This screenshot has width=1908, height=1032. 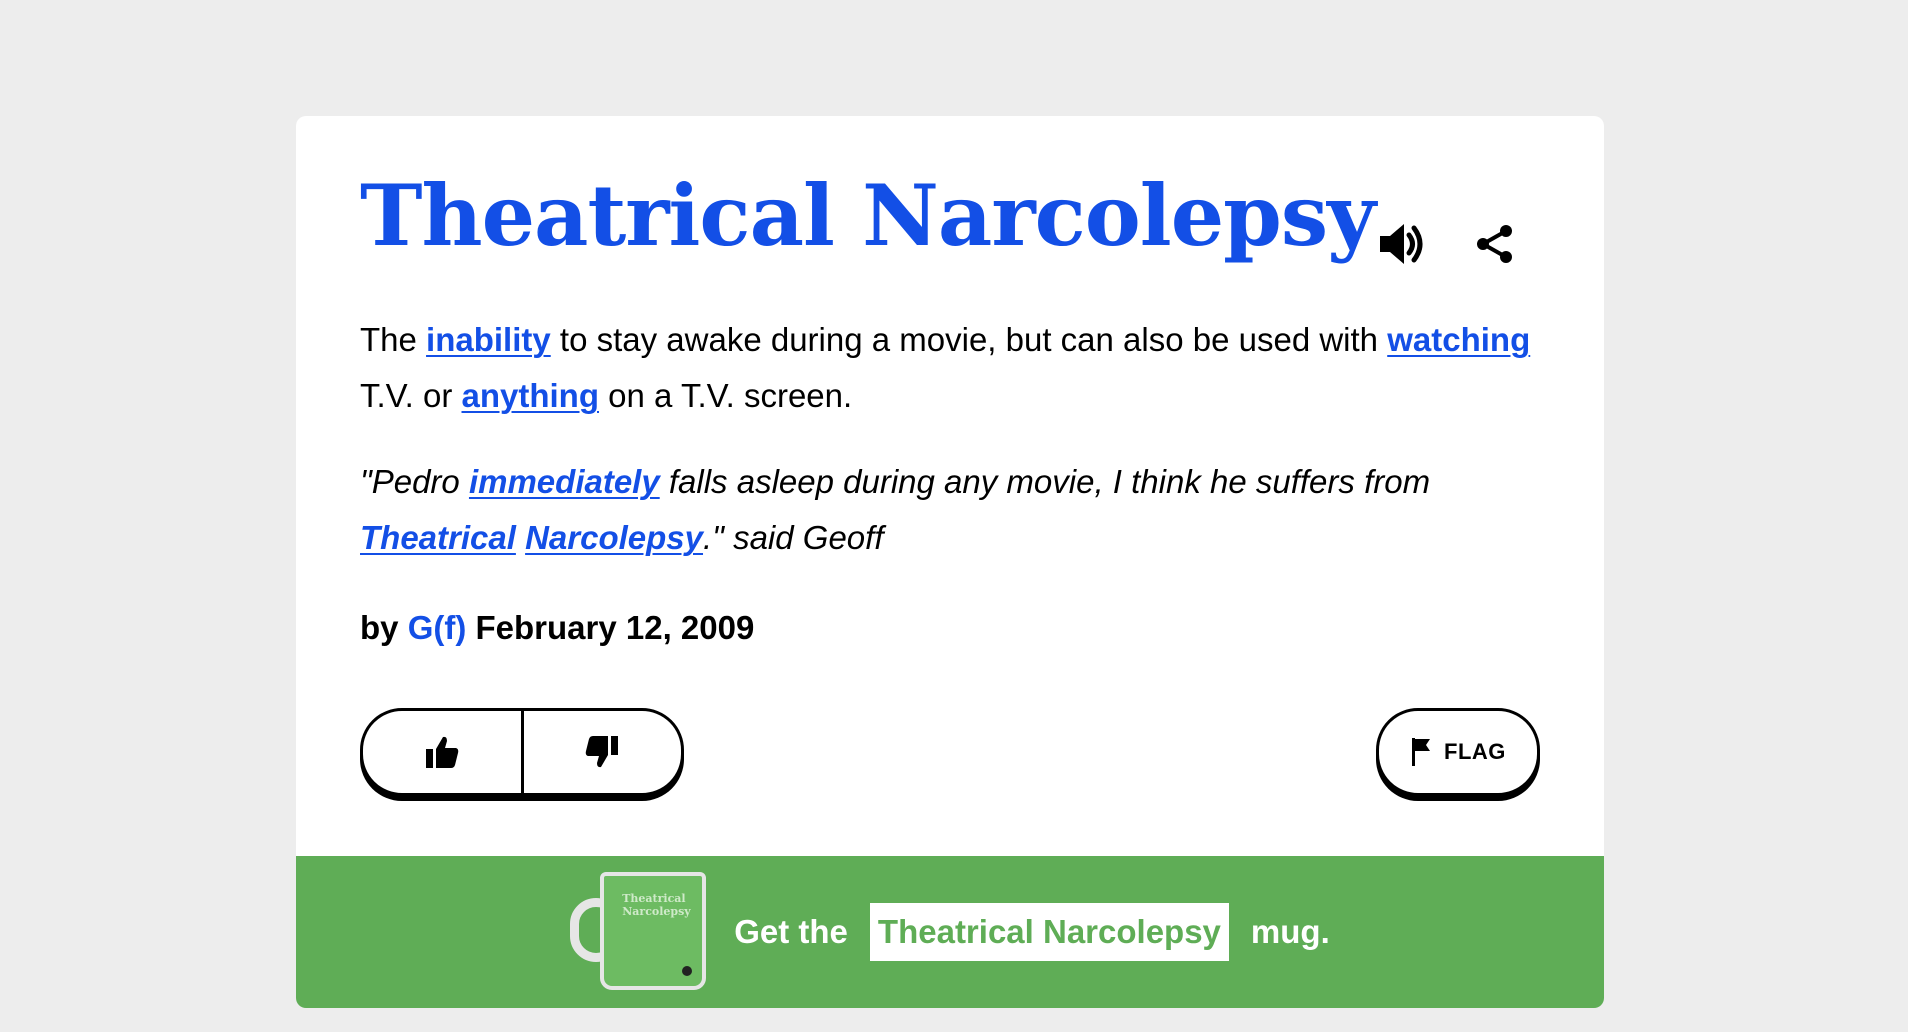 I want to click on example-link-narcolepsy: Narcolepsy, so click(x=614, y=537).